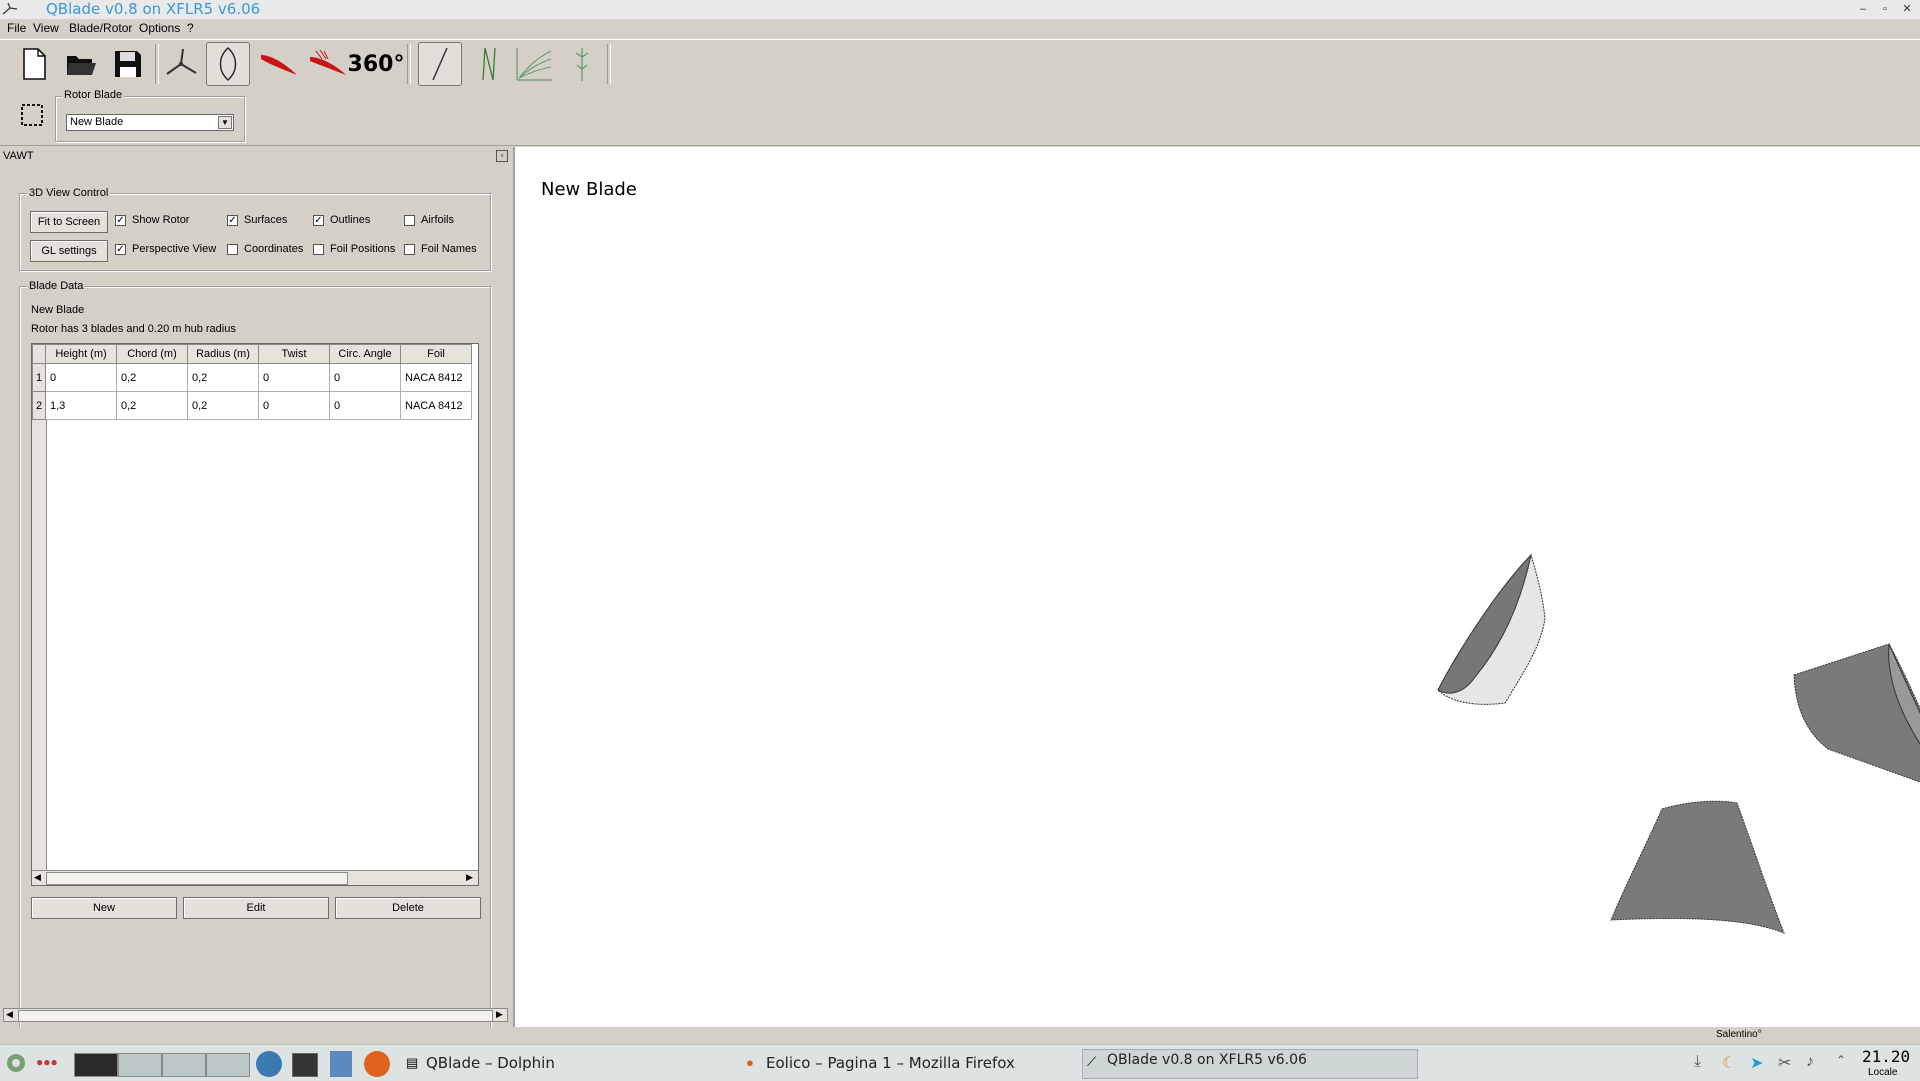 This screenshot has height=1081, width=1920. What do you see at coordinates (365, 354) in the screenshot?
I see `column-header-circ-angle: Circ. Angle` at bounding box center [365, 354].